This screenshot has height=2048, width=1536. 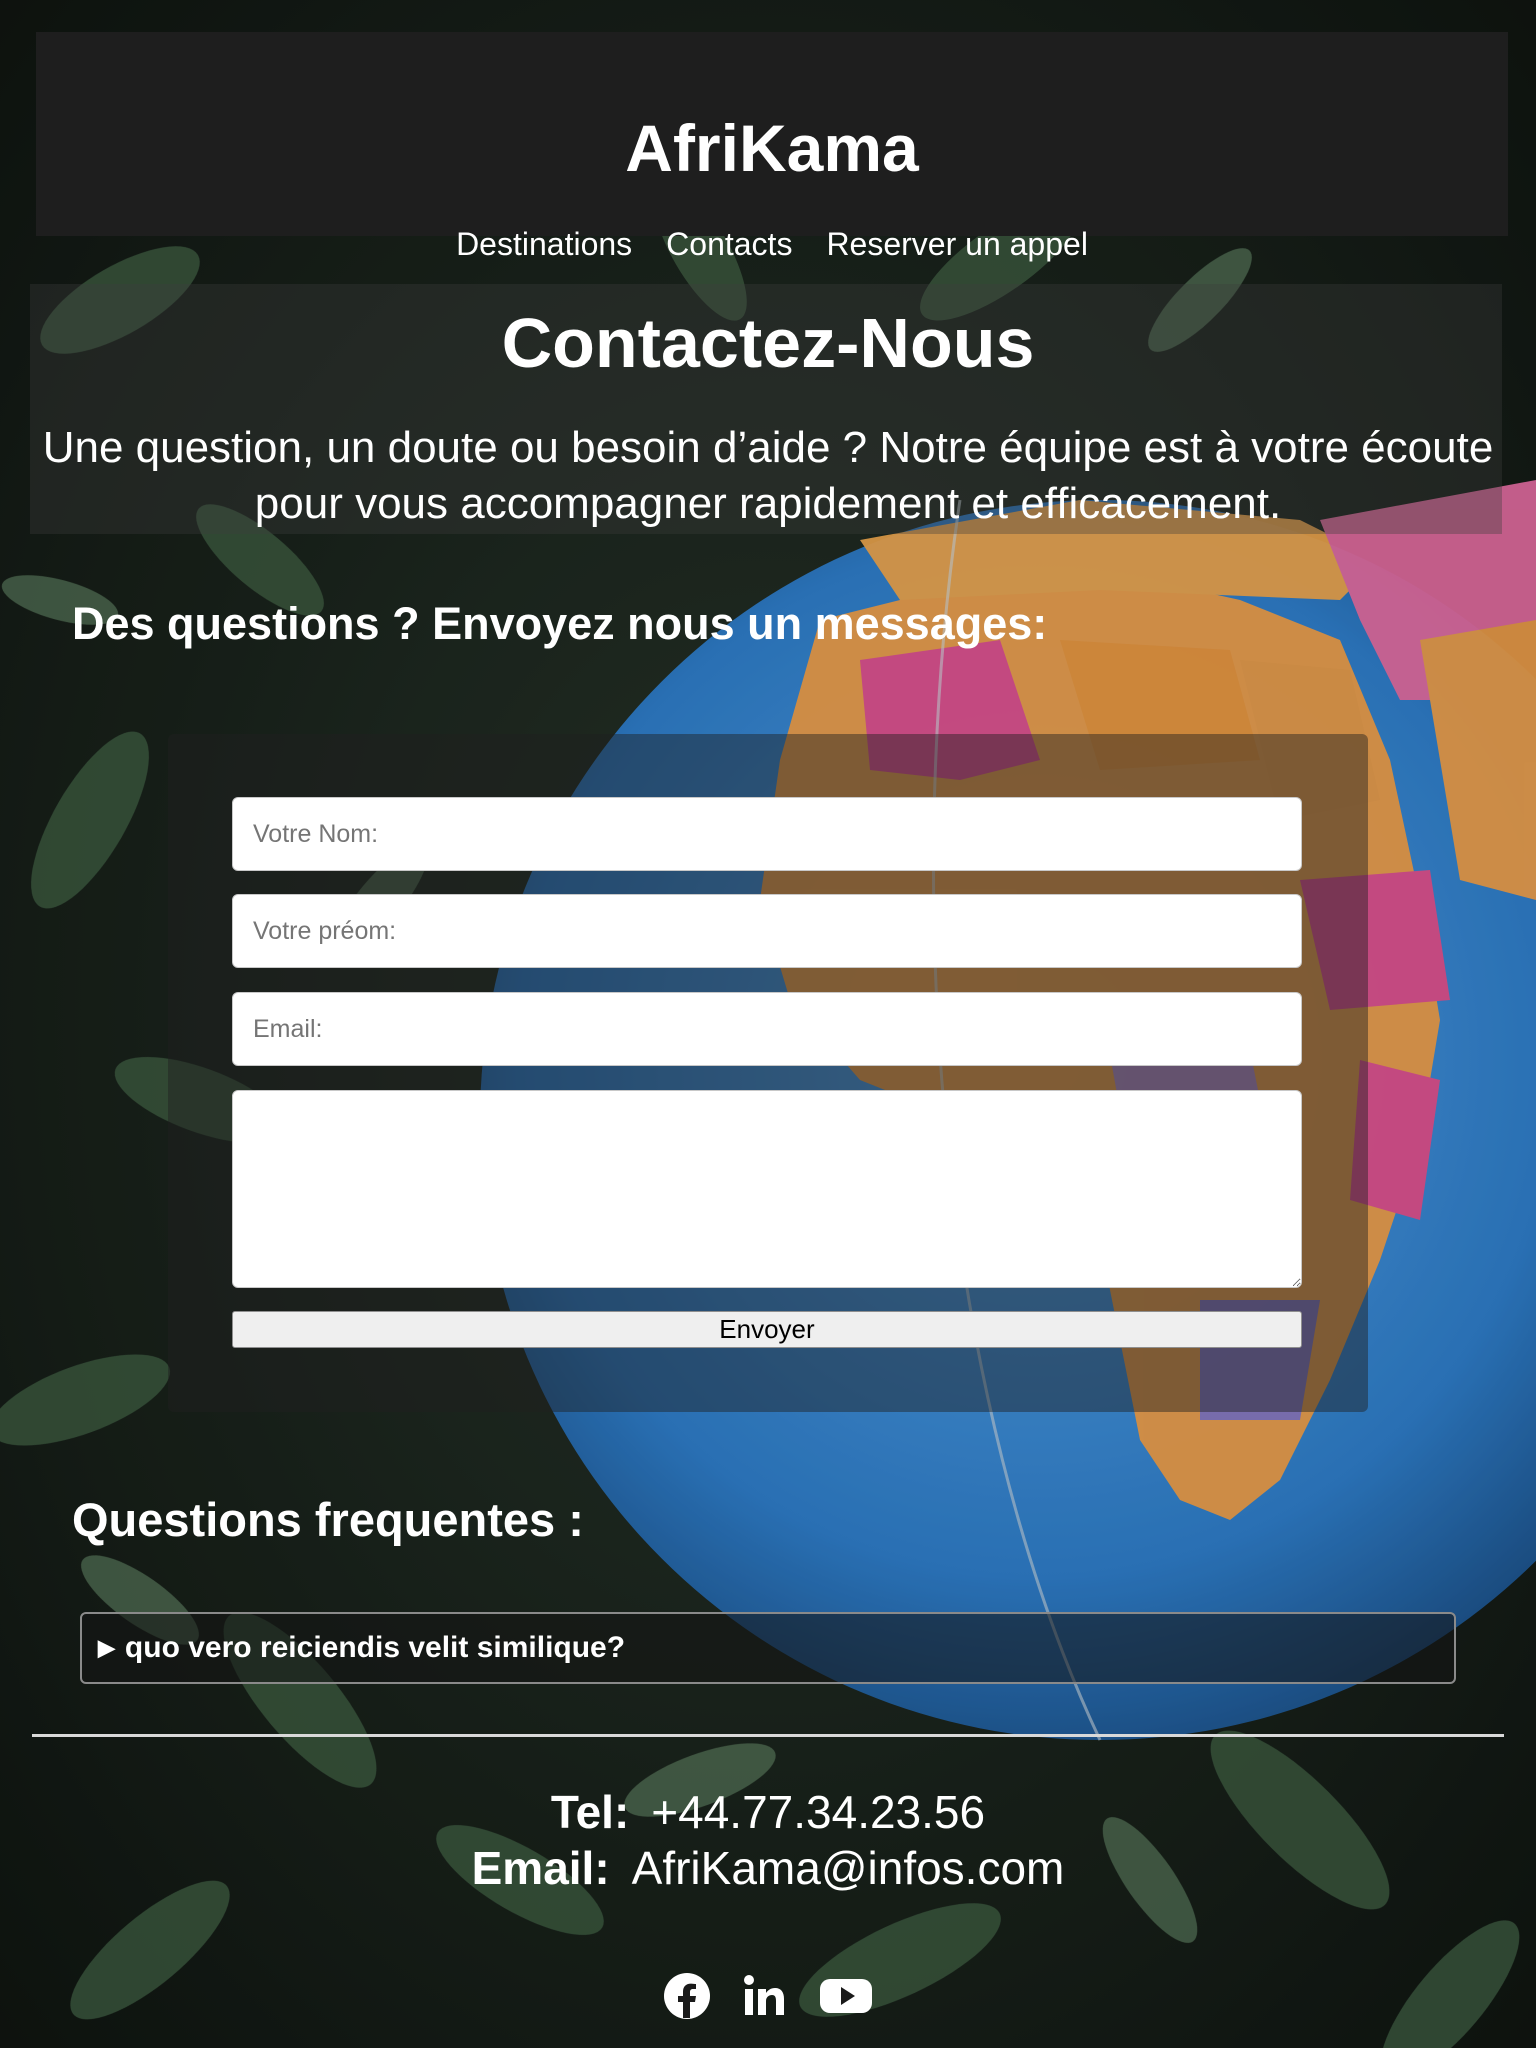 I want to click on nav-contacts: Contacts, so click(x=729, y=244).